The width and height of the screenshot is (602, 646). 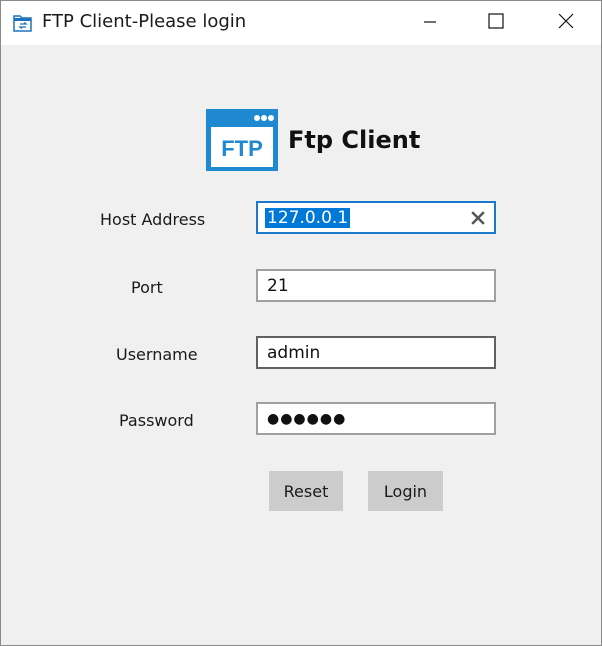 I want to click on reset-button: Reset, so click(x=306, y=491).